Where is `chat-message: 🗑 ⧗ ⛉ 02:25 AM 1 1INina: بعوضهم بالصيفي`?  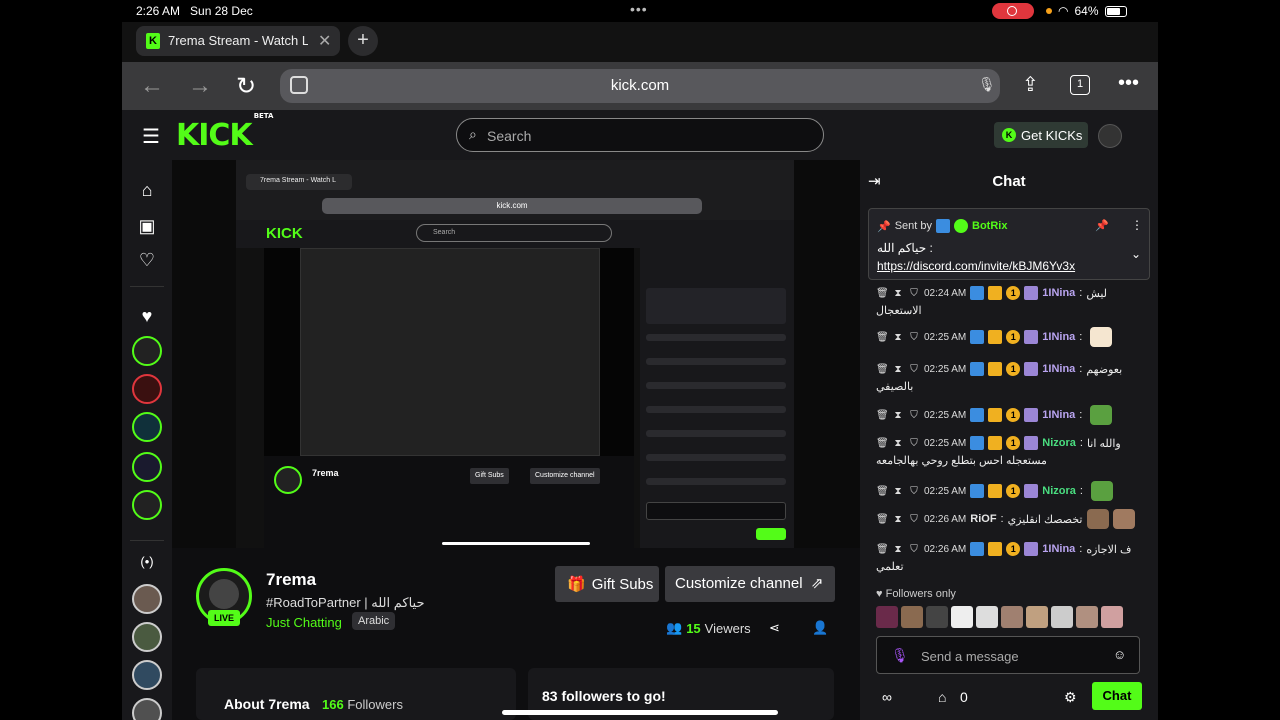 chat-message: 🗑 ⧗ ⛉ 02:25 AM 1 1INina: بعوضهم بالصيفي is located at coordinates (1011, 376).